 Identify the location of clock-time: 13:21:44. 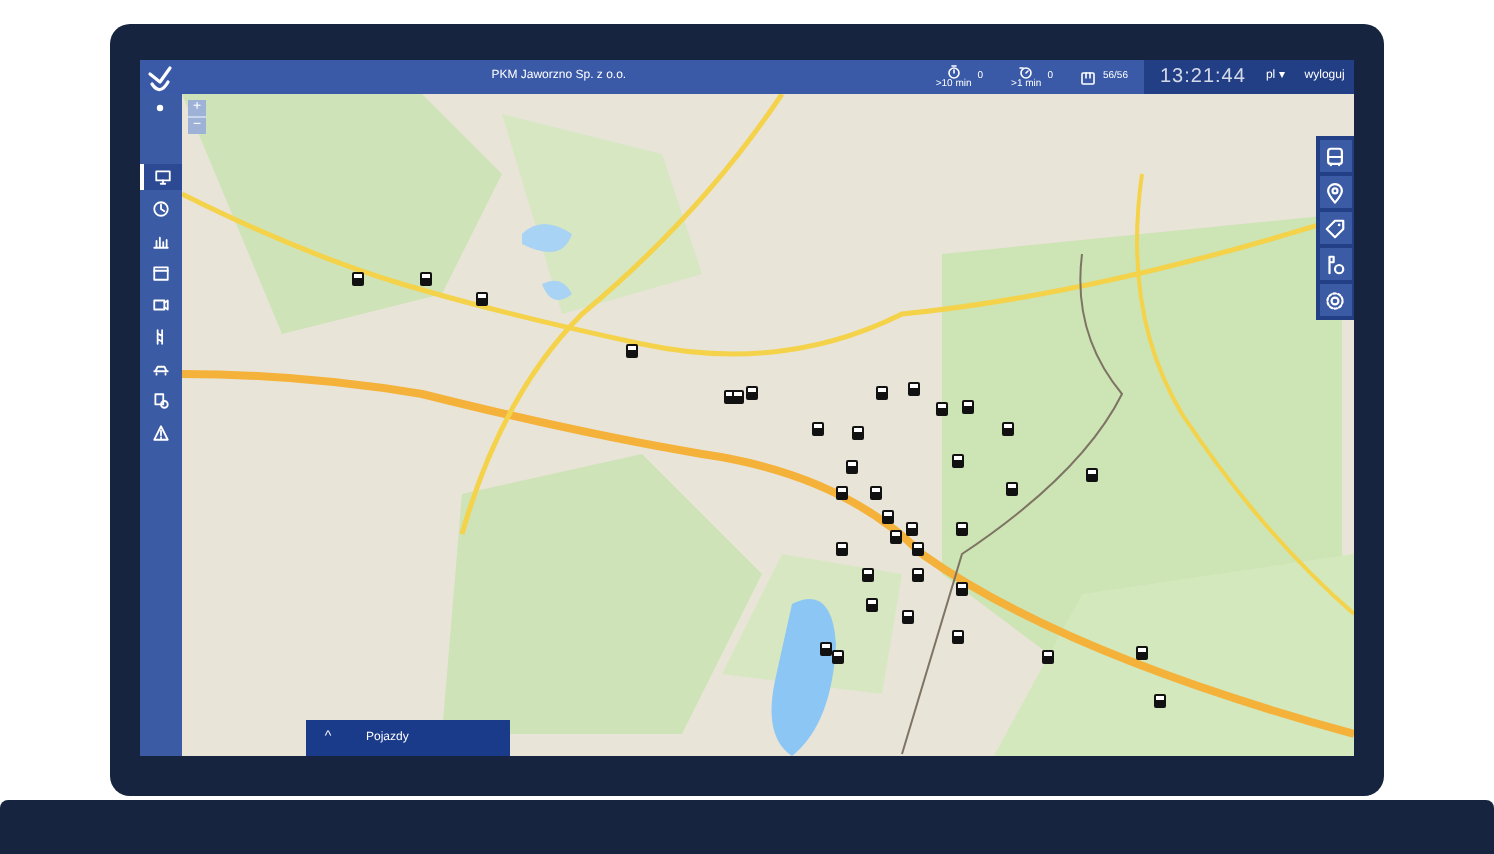
(1203, 78).